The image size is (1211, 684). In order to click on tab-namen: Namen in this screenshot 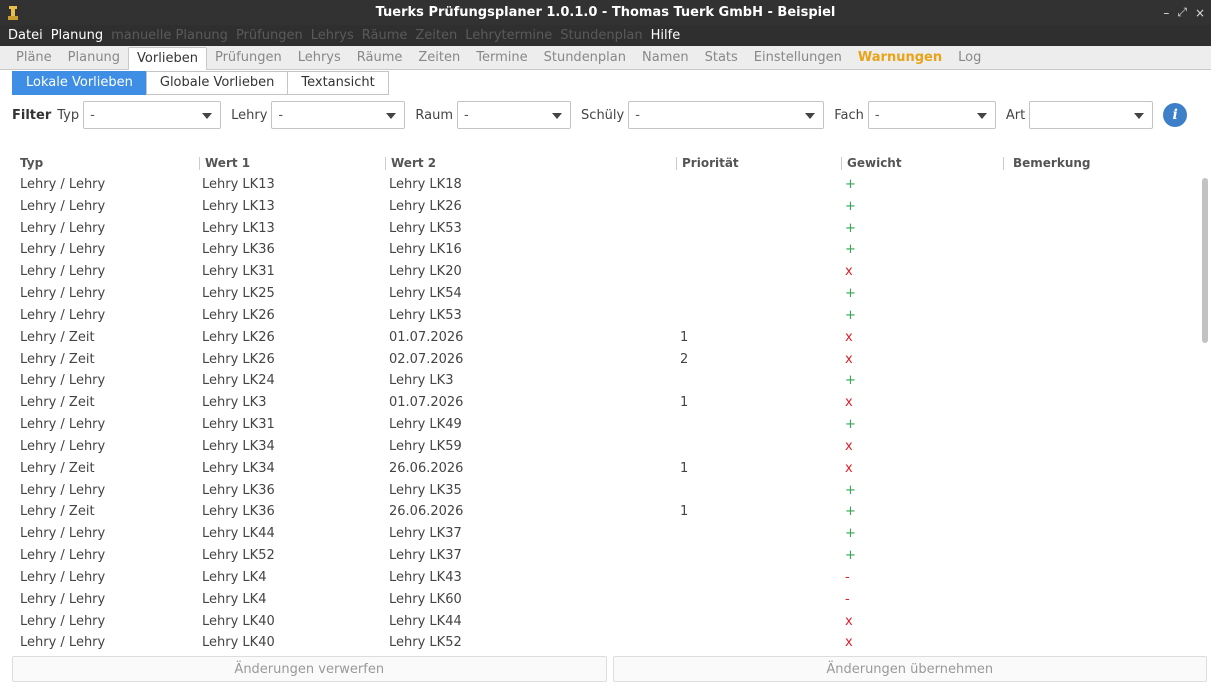, I will do `click(665, 58)`.